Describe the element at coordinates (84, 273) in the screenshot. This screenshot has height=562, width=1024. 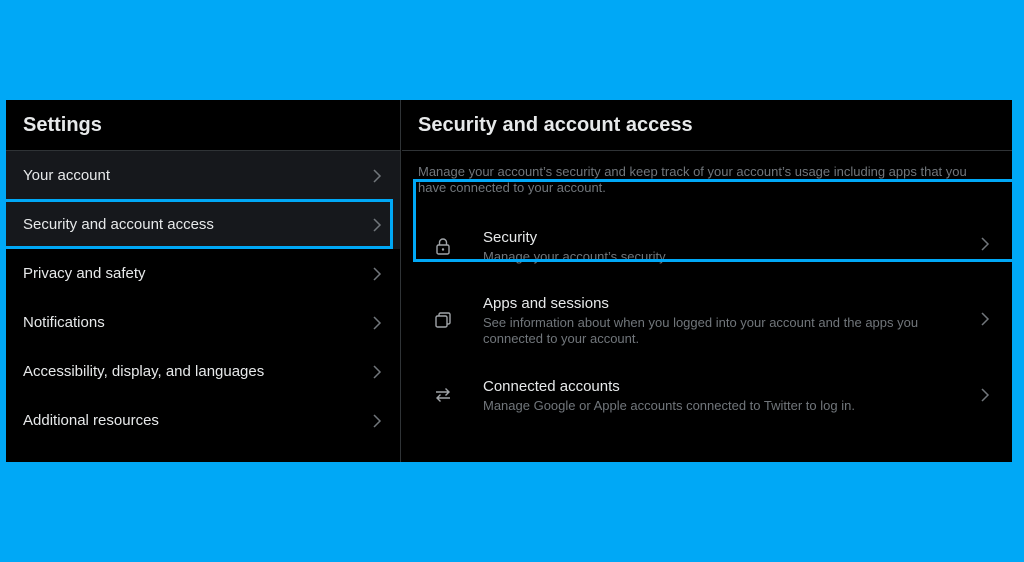
I see `nav-item-label: Privacy and safety` at that location.